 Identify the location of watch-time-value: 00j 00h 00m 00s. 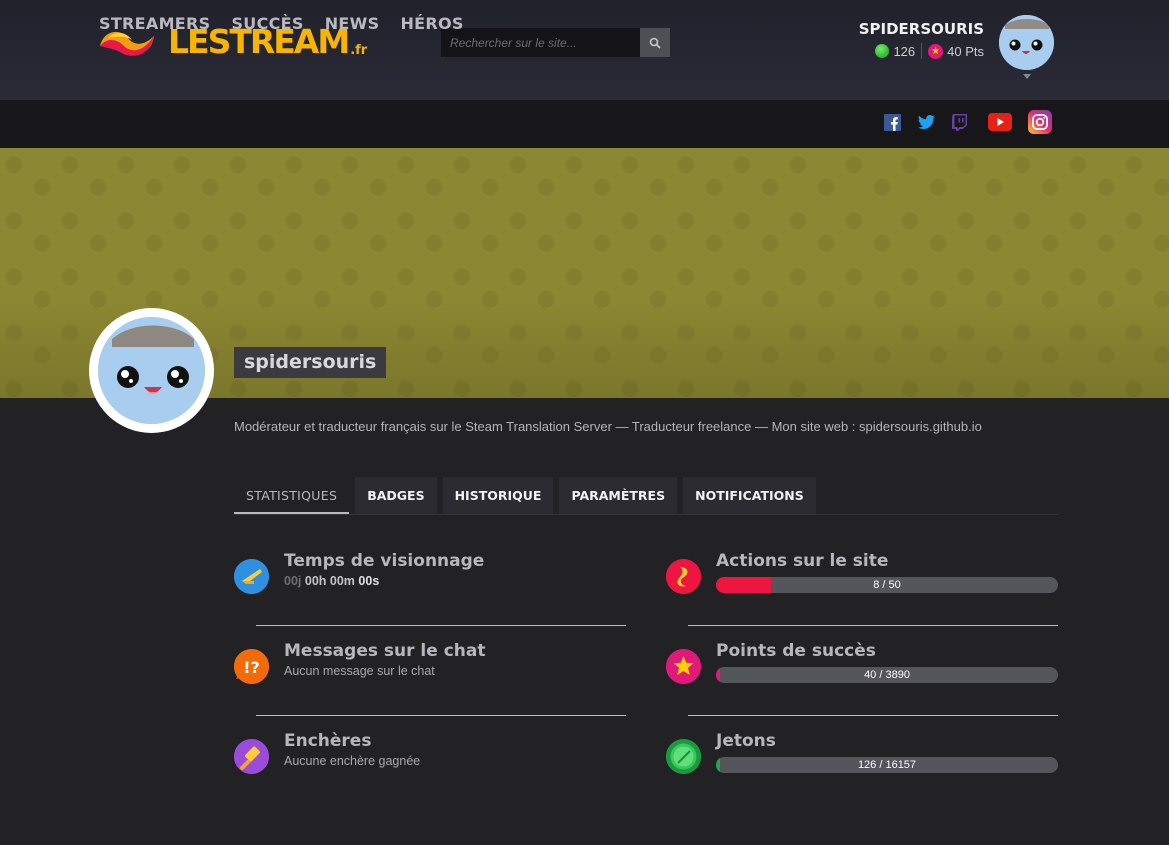
(331, 581).